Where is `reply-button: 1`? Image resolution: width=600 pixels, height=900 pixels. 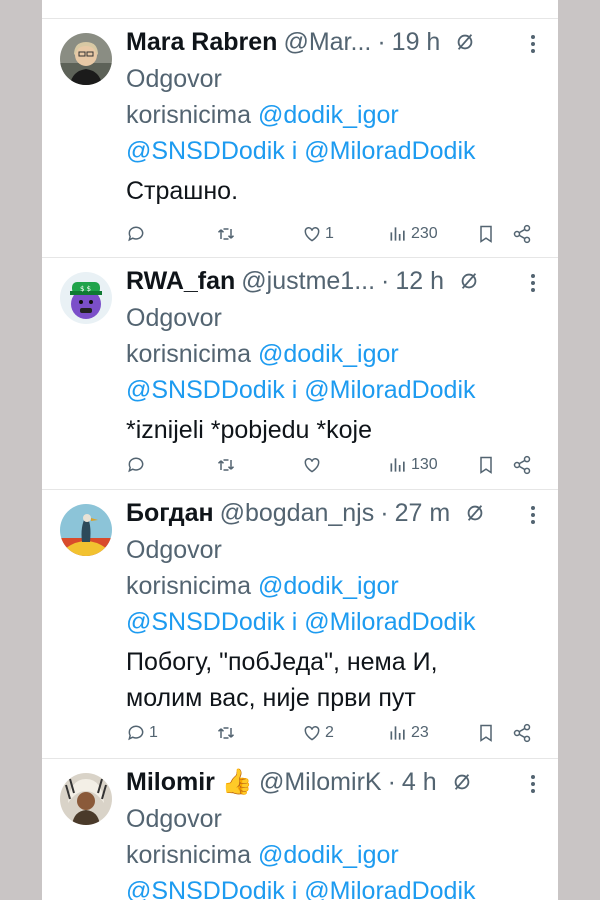 reply-button: 1 is located at coordinates (142, 733).